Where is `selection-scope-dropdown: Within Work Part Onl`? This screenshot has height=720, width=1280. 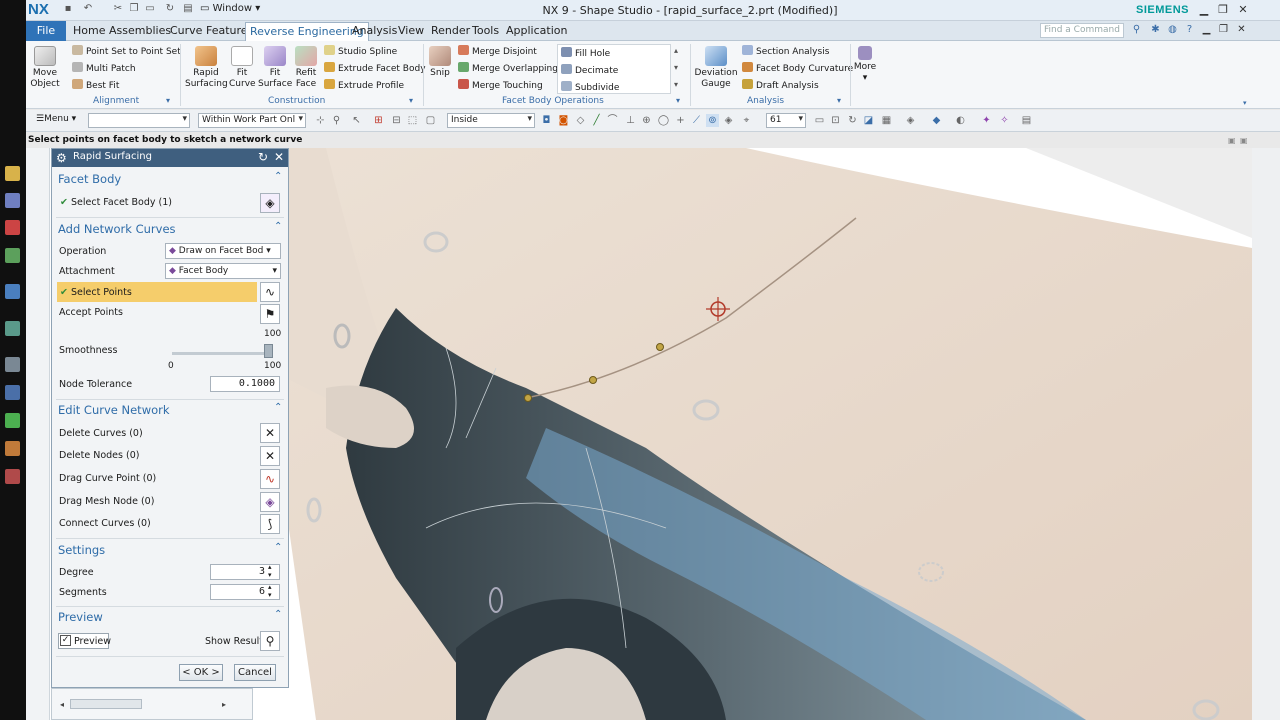
selection-scope-dropdown: Within Work Part Onl is located at coordinates (252, 120).